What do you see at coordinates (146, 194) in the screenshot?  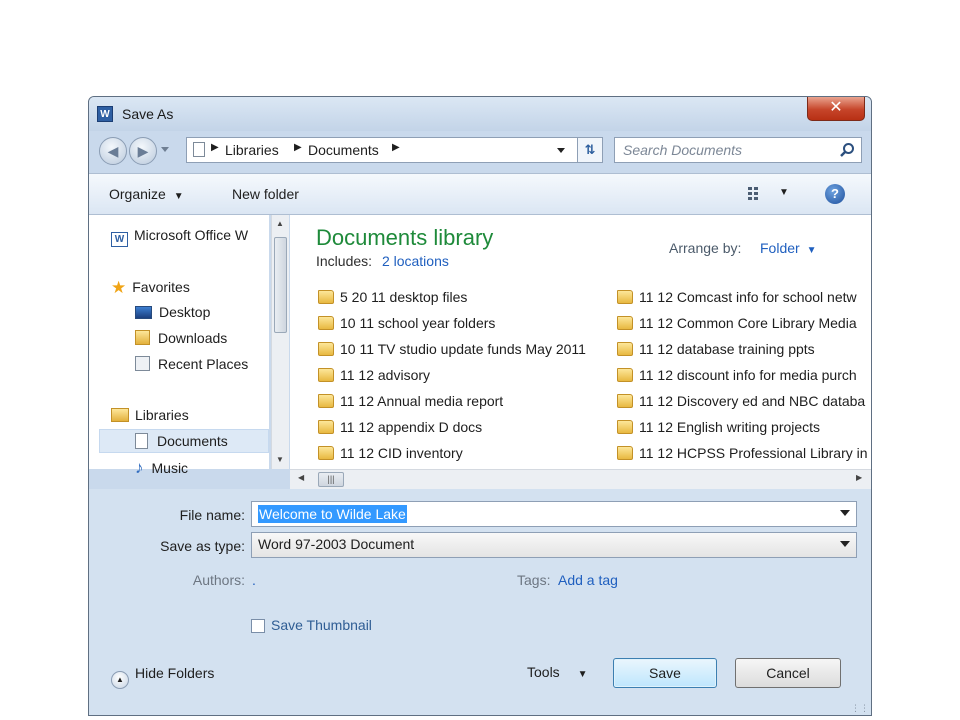 I see `organize-menu: Organize ▼` at bounding box center [146, 194].